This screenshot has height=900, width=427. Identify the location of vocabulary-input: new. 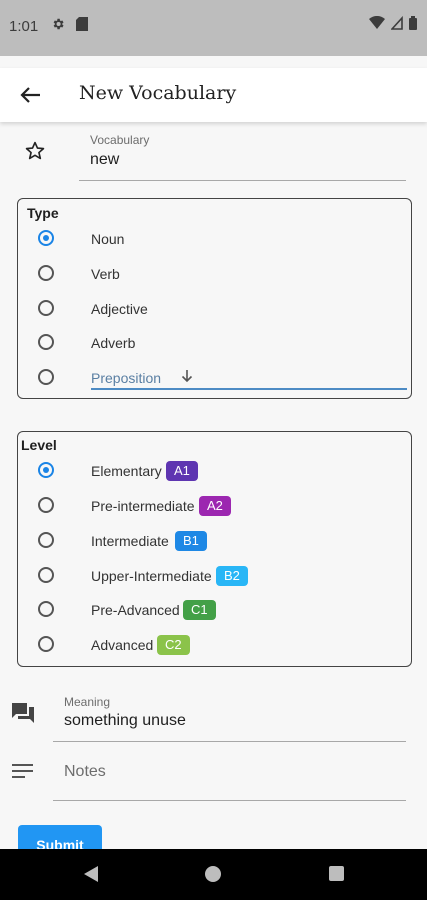
(104, 160).